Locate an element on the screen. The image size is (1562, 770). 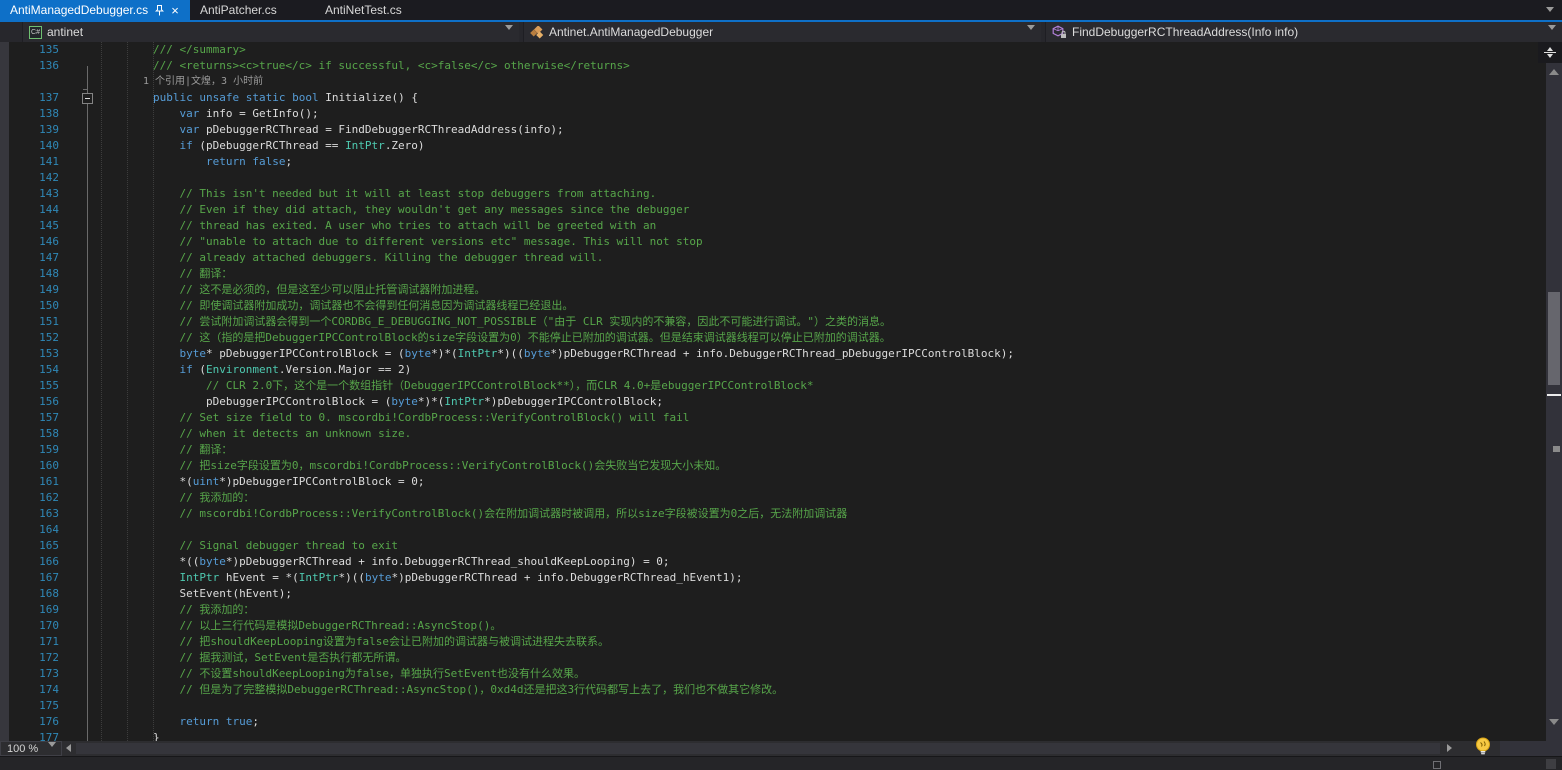
code-line: 176 return true; is located at coordinates (773, 722).